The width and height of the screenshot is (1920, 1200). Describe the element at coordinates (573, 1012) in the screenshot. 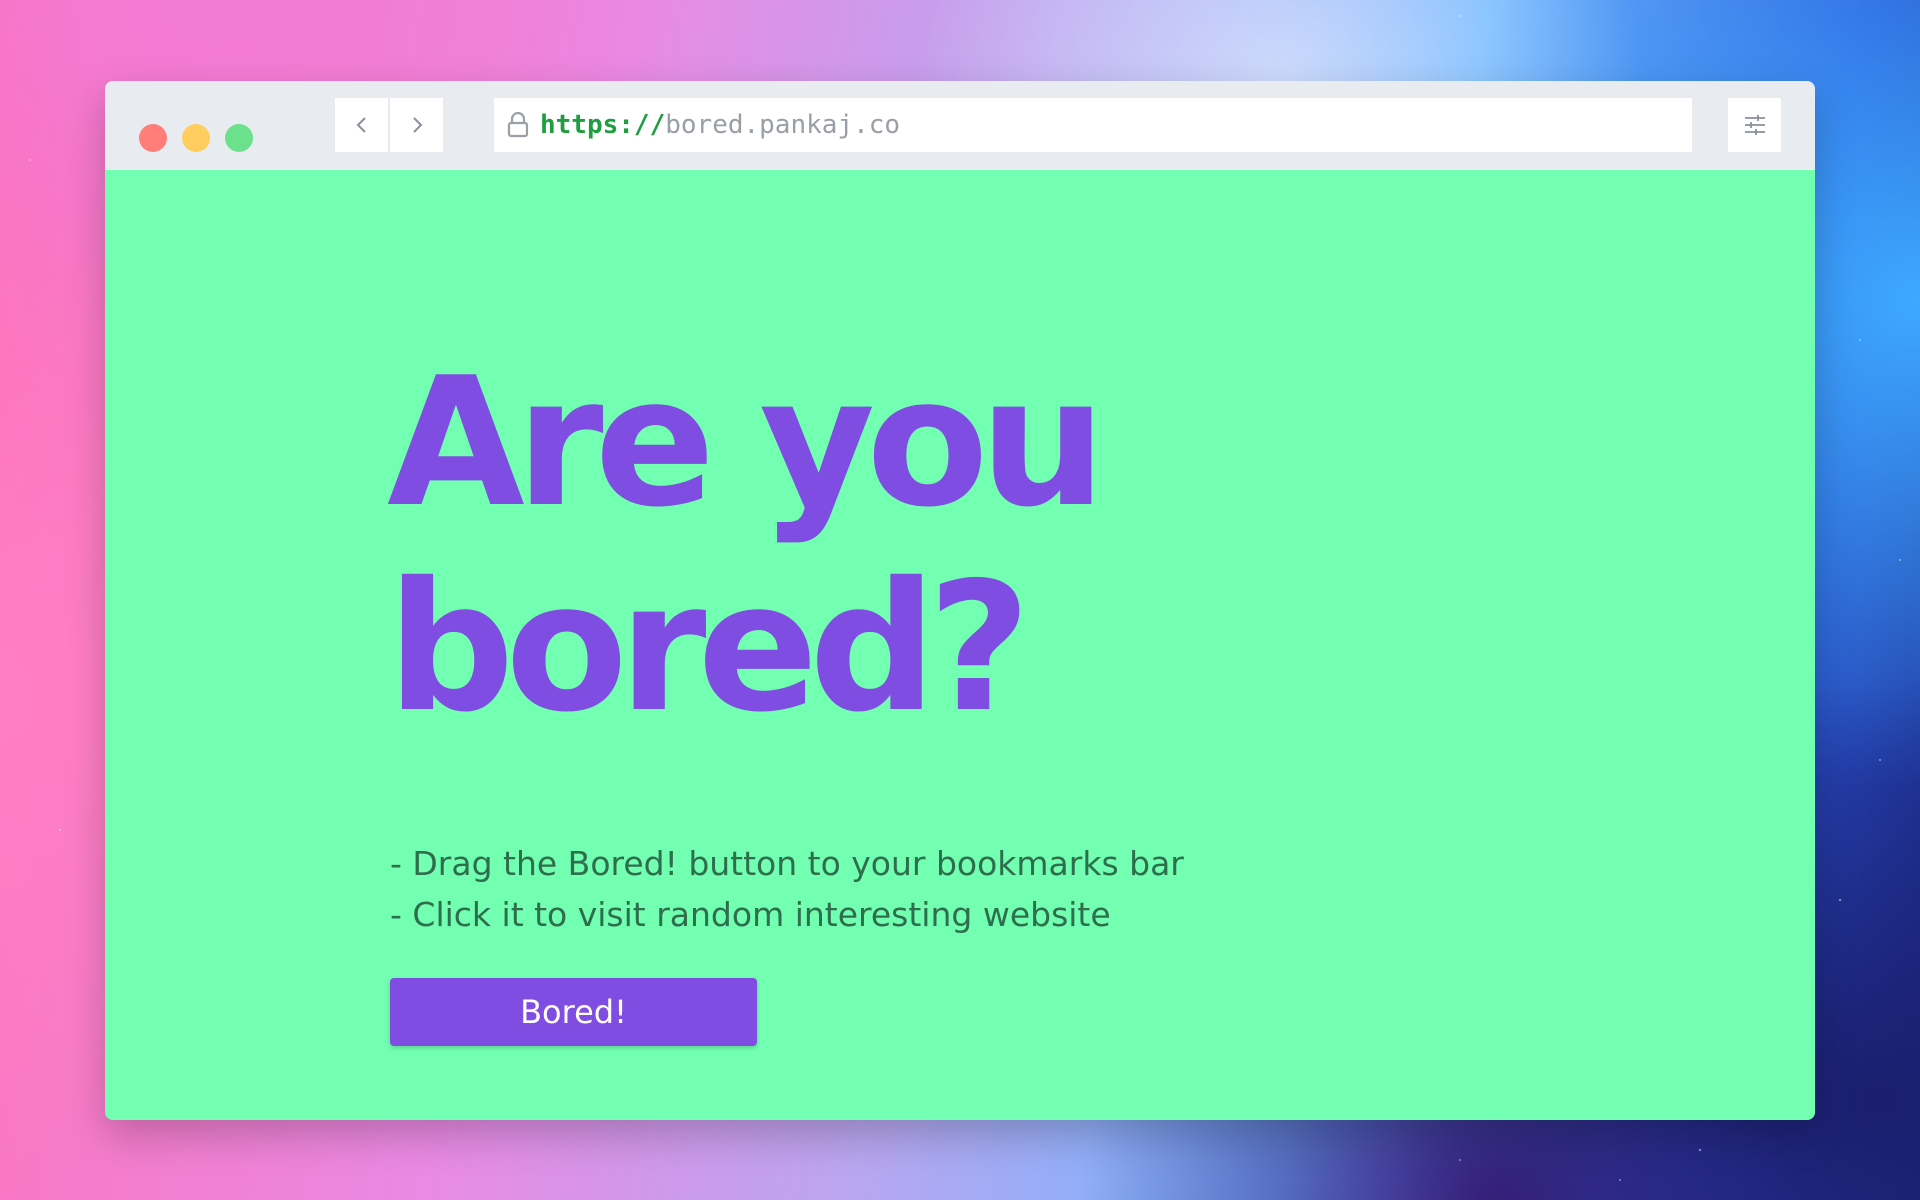

I see `bored-button: Bored!` at that location.